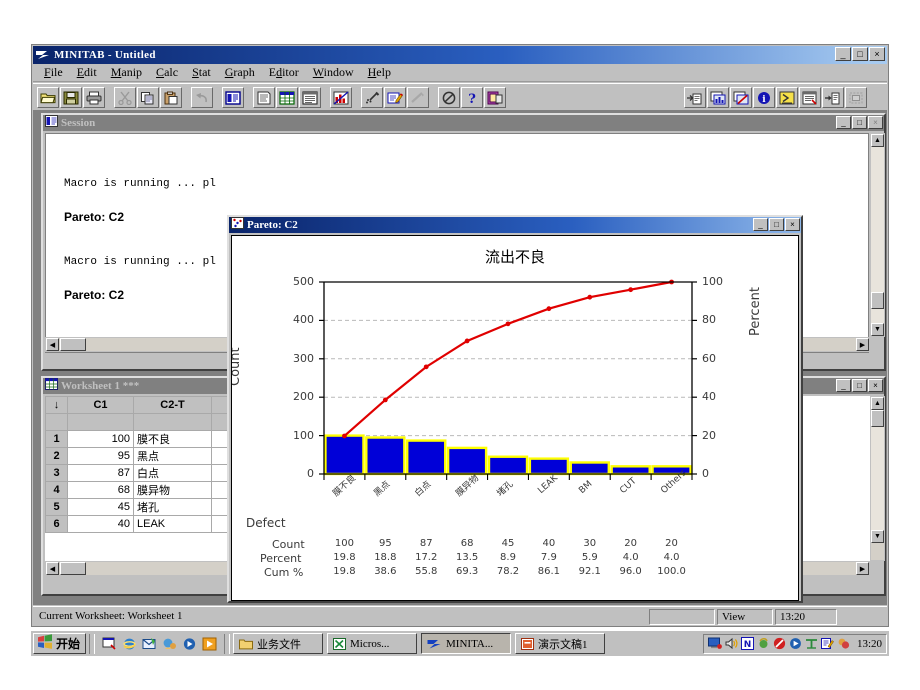  I want to click on help-question-icon: ?, so click(472, 97).